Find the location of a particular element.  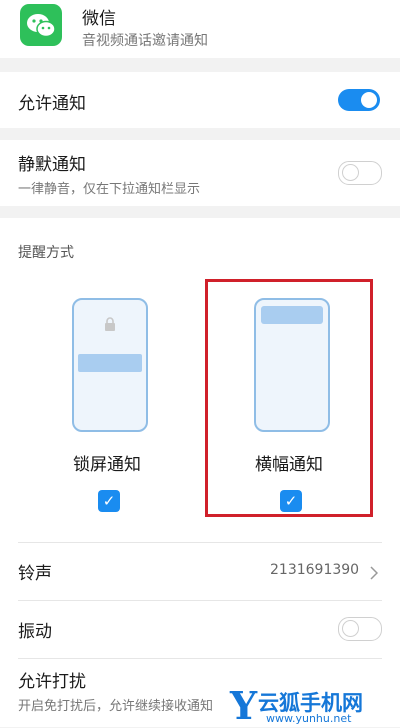

wechat-icon is located at coordinates (41, 25).